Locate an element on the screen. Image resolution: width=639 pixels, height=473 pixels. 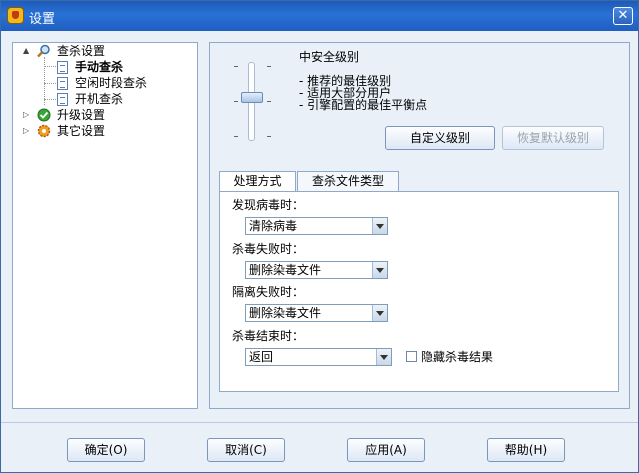
tab-handling: 处理方式 is located at coordinates (257, 181).